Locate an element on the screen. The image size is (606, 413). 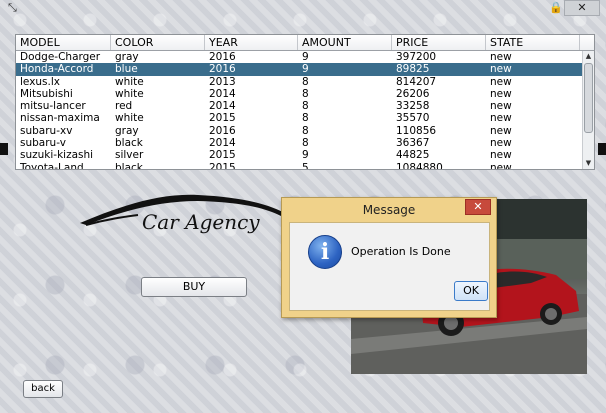
right-edge-marker is located at coordinates (602, 149).